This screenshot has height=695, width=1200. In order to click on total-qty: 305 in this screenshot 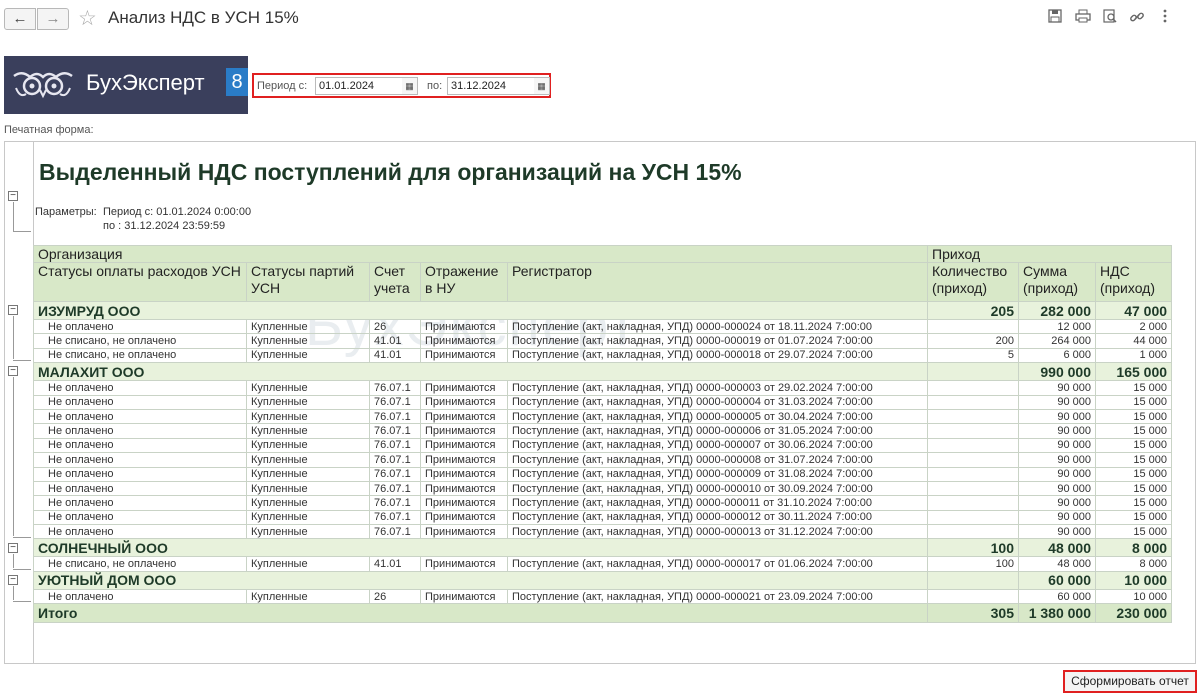, I will do `click(973, 613)`.